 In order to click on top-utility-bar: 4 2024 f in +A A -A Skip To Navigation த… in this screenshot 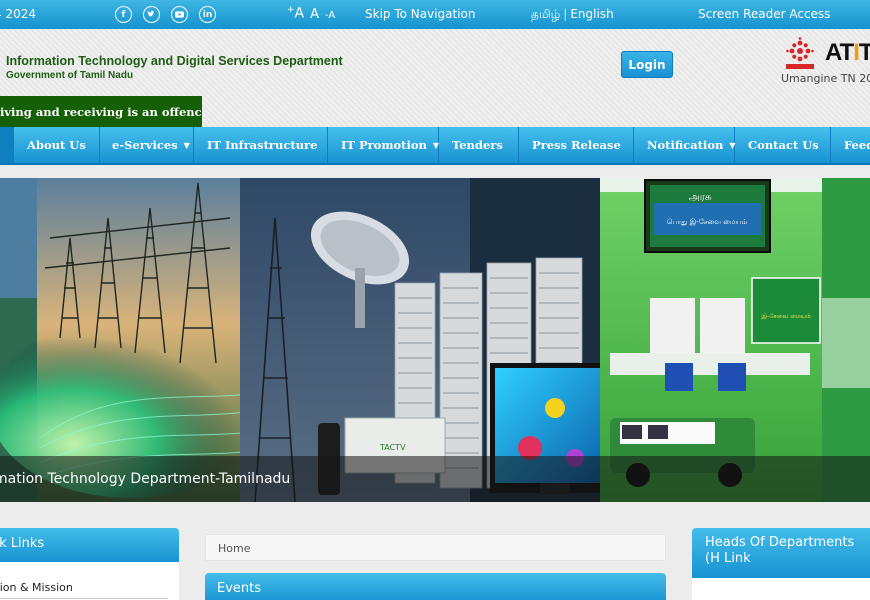, I will do `click(435, 14)`.